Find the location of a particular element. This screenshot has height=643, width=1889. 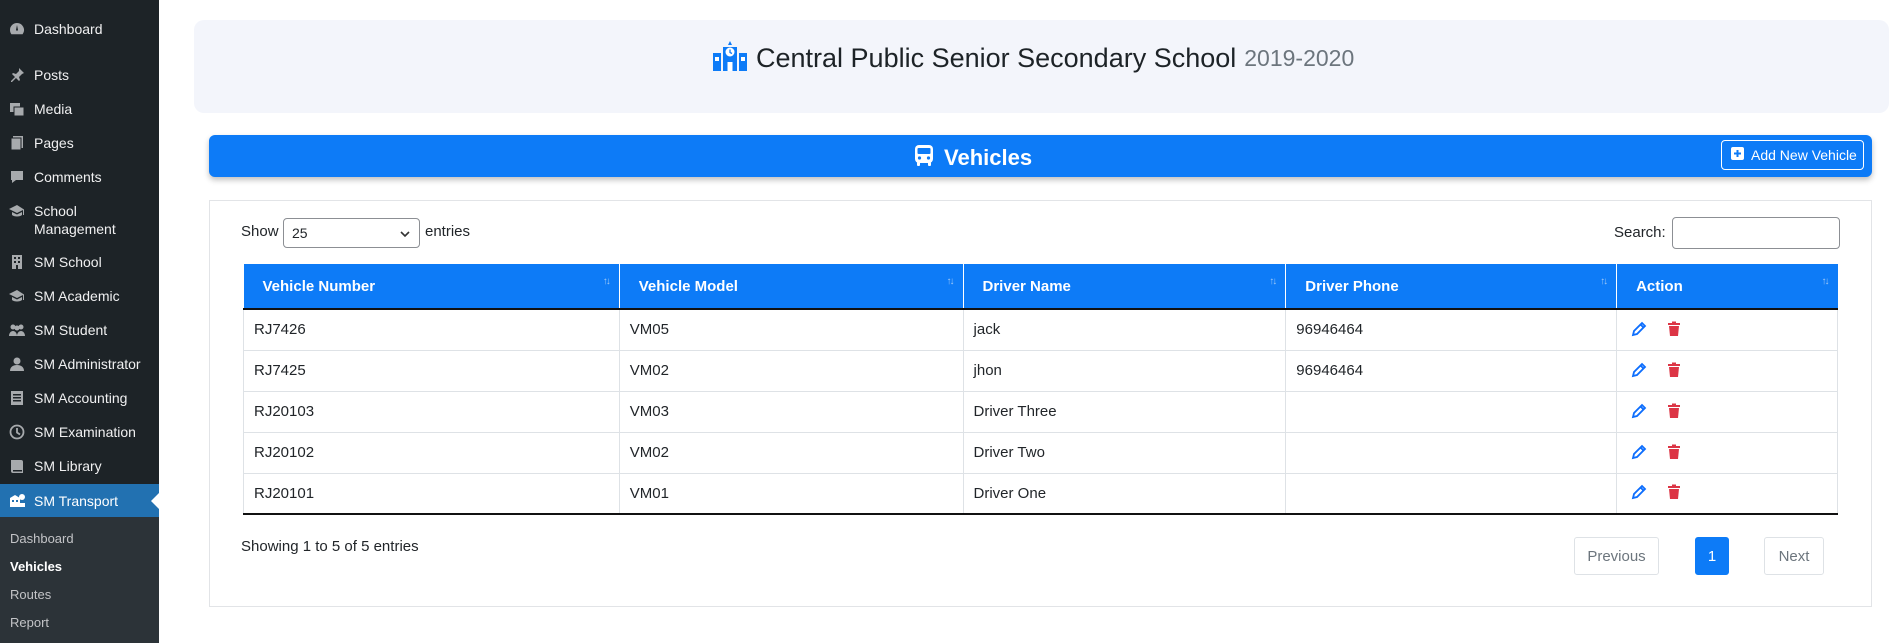

column-header-vehicle-model: Vehicle Model ↑↓ is located at coordinates (791, 287).